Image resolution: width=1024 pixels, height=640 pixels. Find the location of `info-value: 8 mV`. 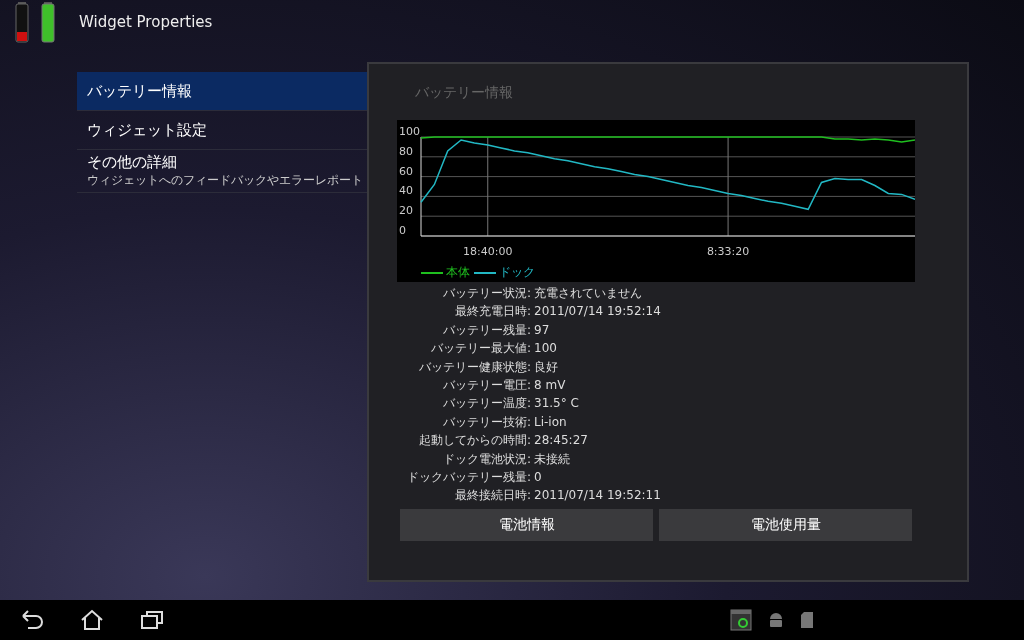

info-value: 8 mV is located at coordinates (550, 386).